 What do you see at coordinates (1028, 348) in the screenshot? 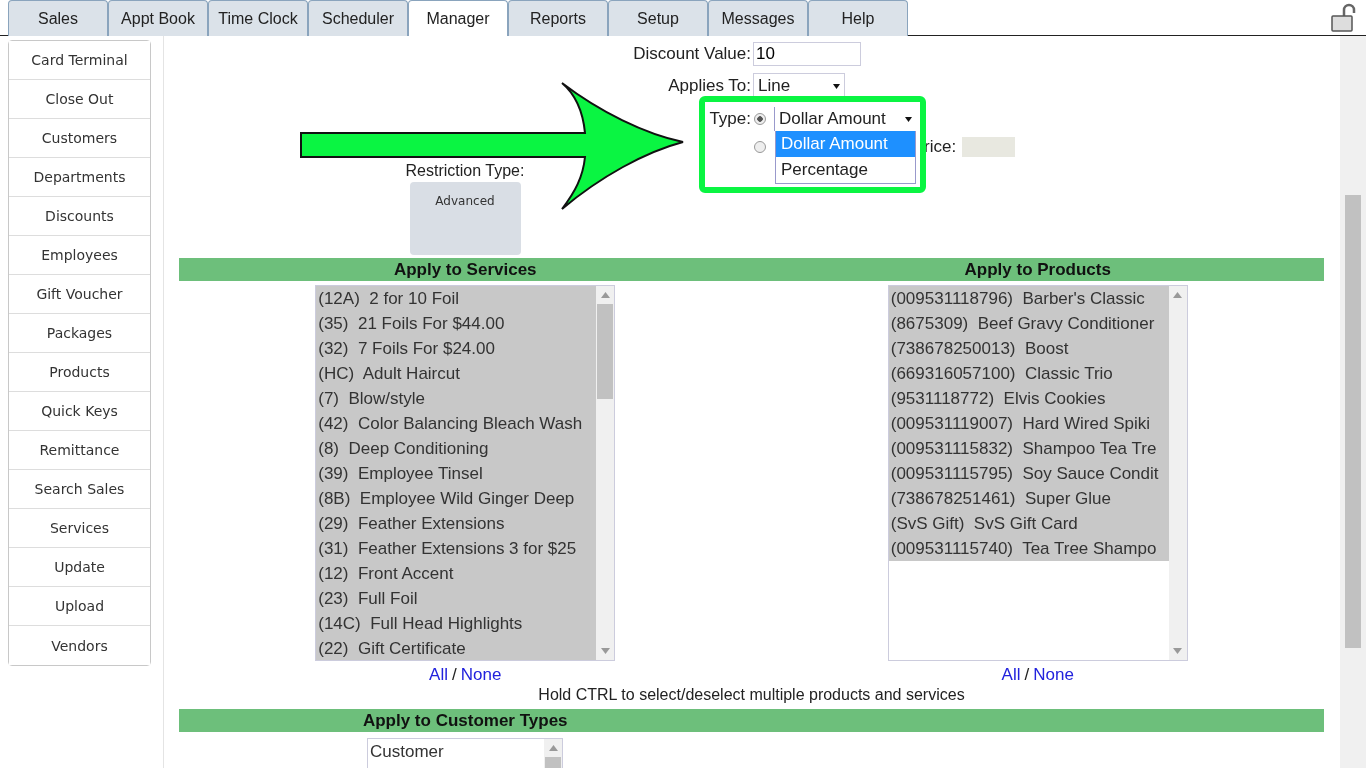
I see `list-option: (738678250013) Boost` at bounding box center [1028, 348].